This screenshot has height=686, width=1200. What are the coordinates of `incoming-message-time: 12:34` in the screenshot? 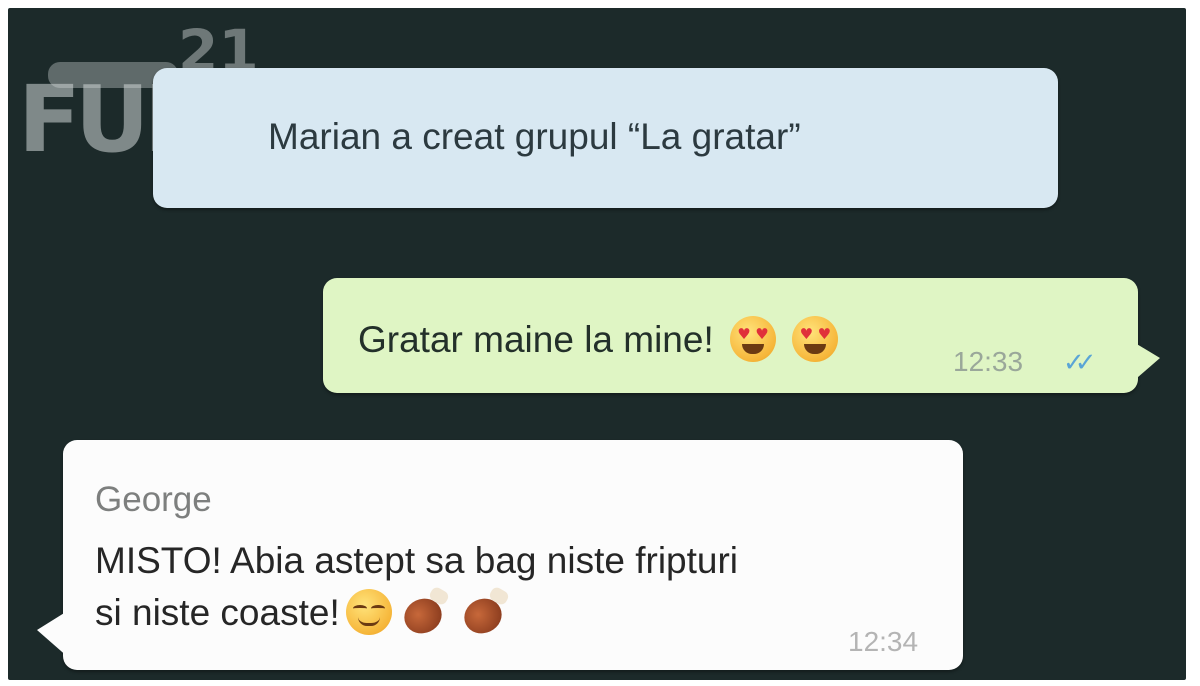 It's located at (883, 641).